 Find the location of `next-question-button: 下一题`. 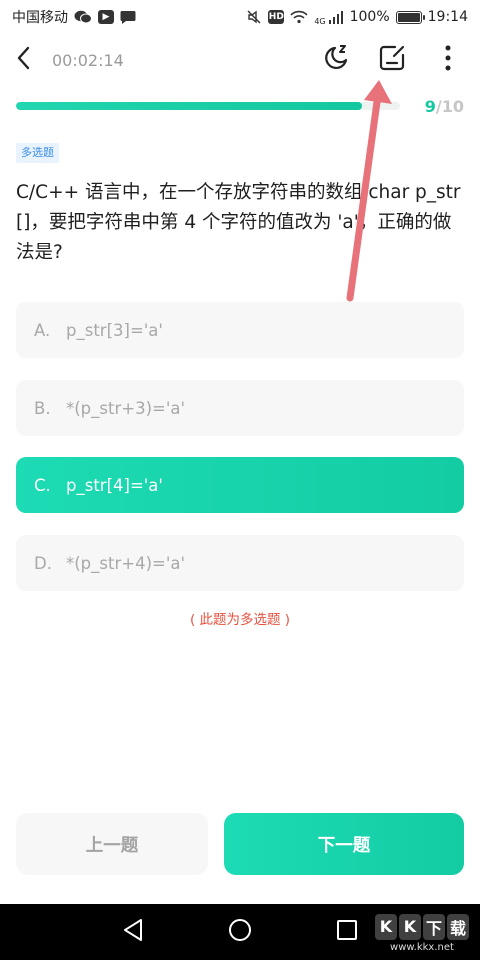

next-question-button: 下一题 is located at coordinates (344, 844).